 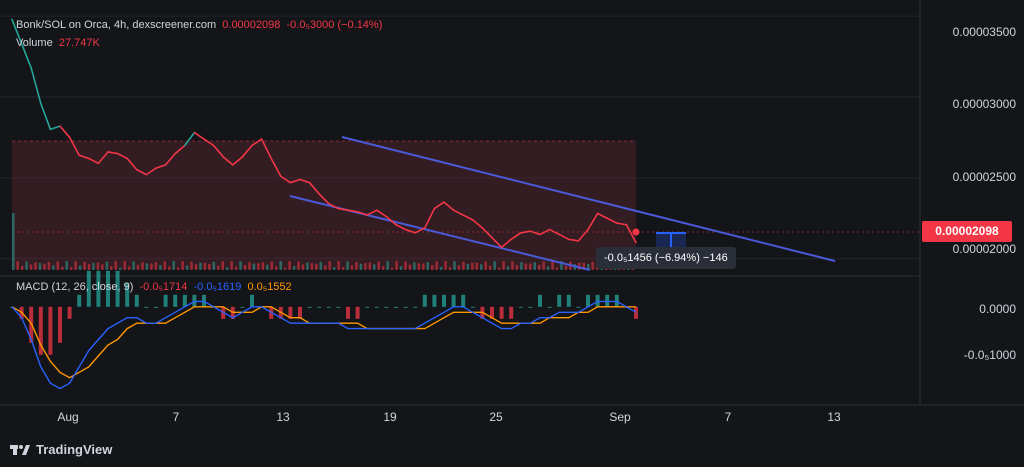 What do you see at coordinates (251, 25) in the screenshot?
I see `price-value: 0.00002098` at bounding box center [251, 25].